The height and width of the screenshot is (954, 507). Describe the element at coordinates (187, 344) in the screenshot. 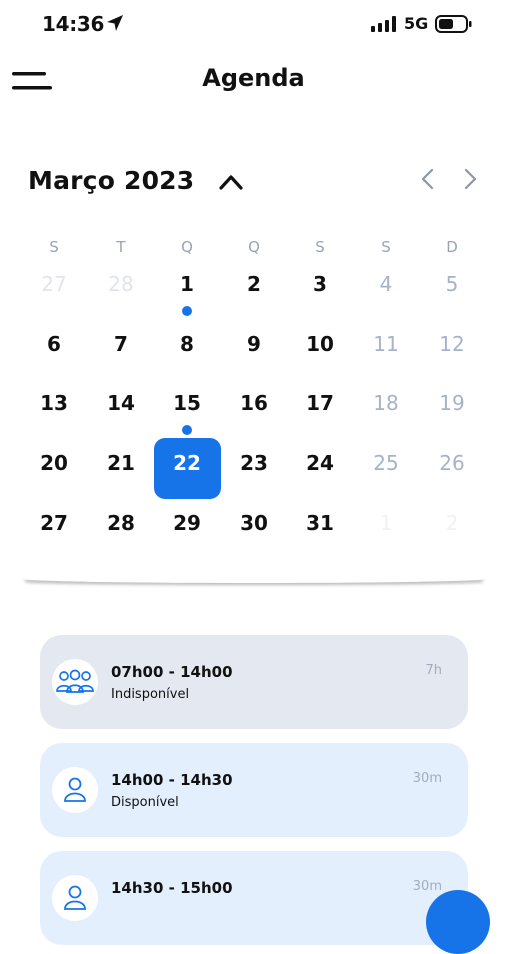

I see `calendar-day: 8` at that location.